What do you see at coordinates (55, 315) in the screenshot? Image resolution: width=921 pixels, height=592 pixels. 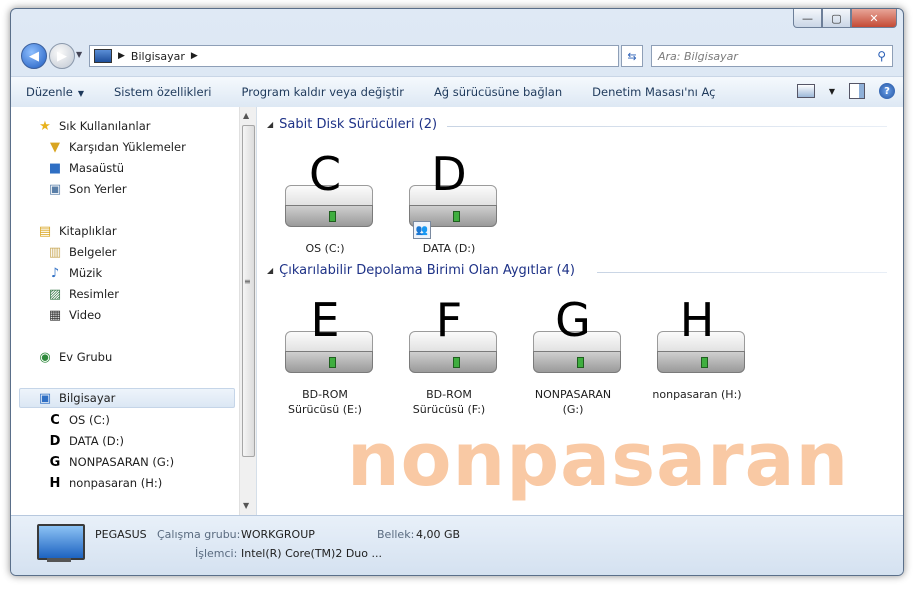 I see `video-icon: ▦` at bounding box center [55, 315].